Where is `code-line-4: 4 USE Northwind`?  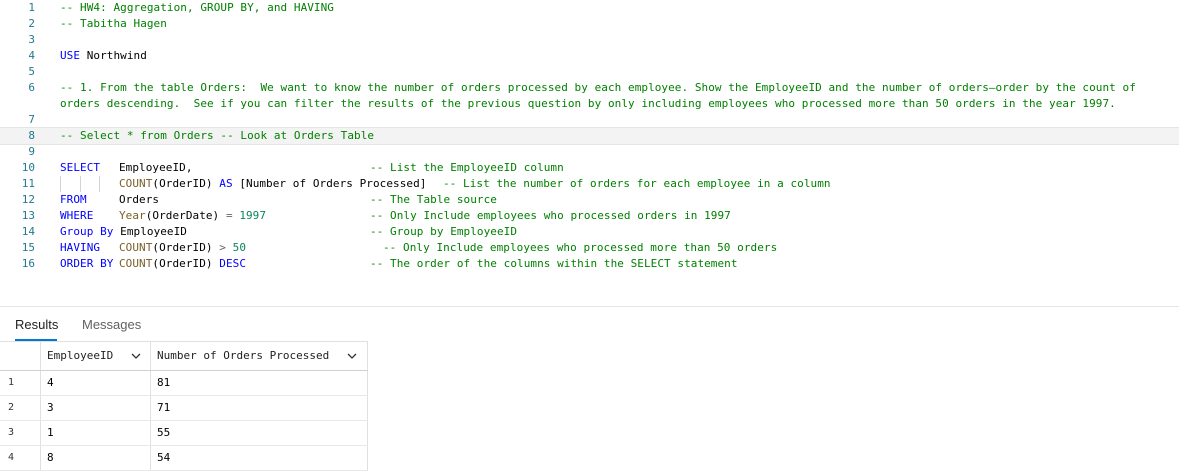
code-line-4: 4 USE Northwind is located at coordinates (589, 56).